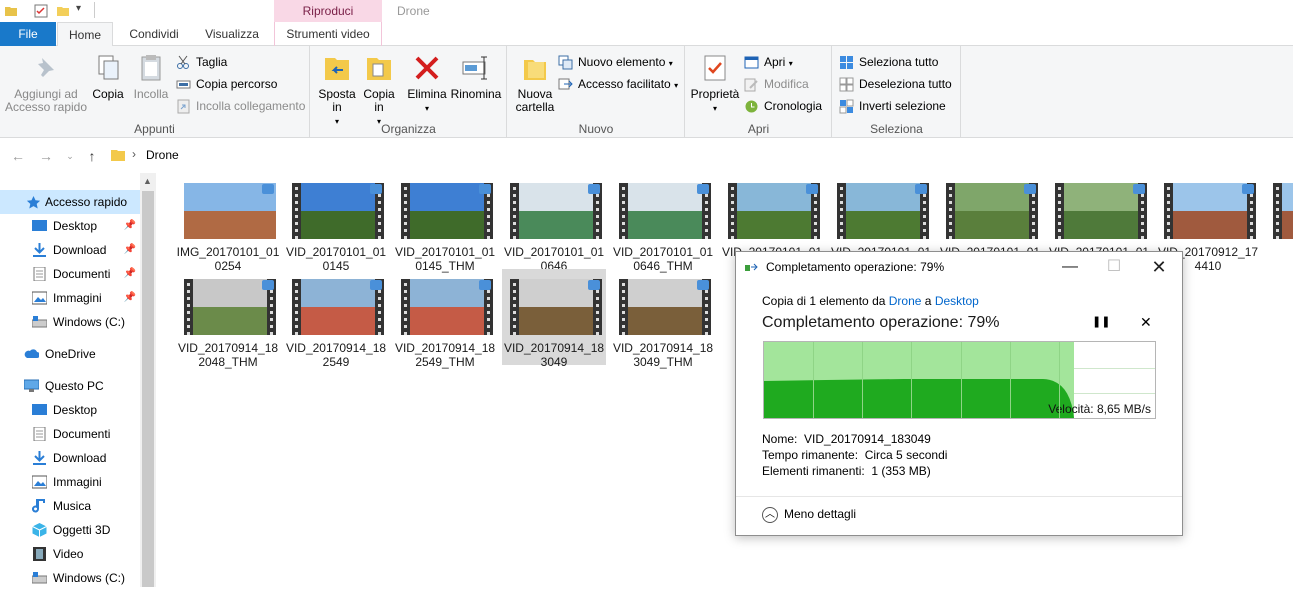 Image resolution: width=1293 pixels, height=590 pixels. Describe the element at coordinates (905, 301) in the screenshot. I see `source-link: Drone` at that location.